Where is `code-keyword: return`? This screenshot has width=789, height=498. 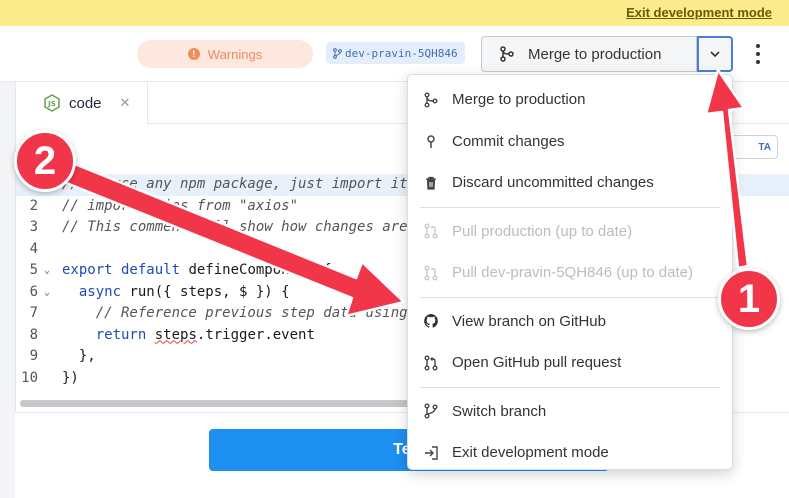
code-keyword: return is located at coordinates (121, 334).